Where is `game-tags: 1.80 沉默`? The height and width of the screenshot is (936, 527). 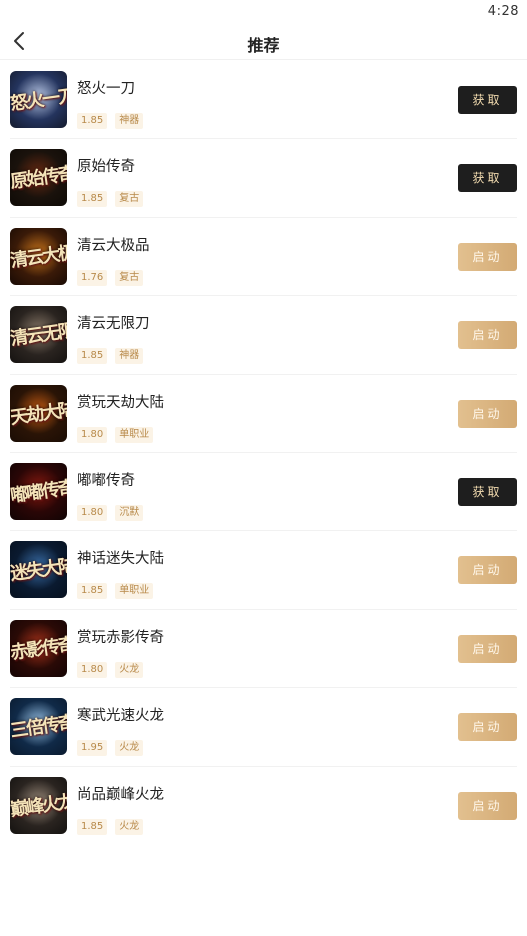
game-tags: 1.80 沉默 is located at coordinates (114, 510).